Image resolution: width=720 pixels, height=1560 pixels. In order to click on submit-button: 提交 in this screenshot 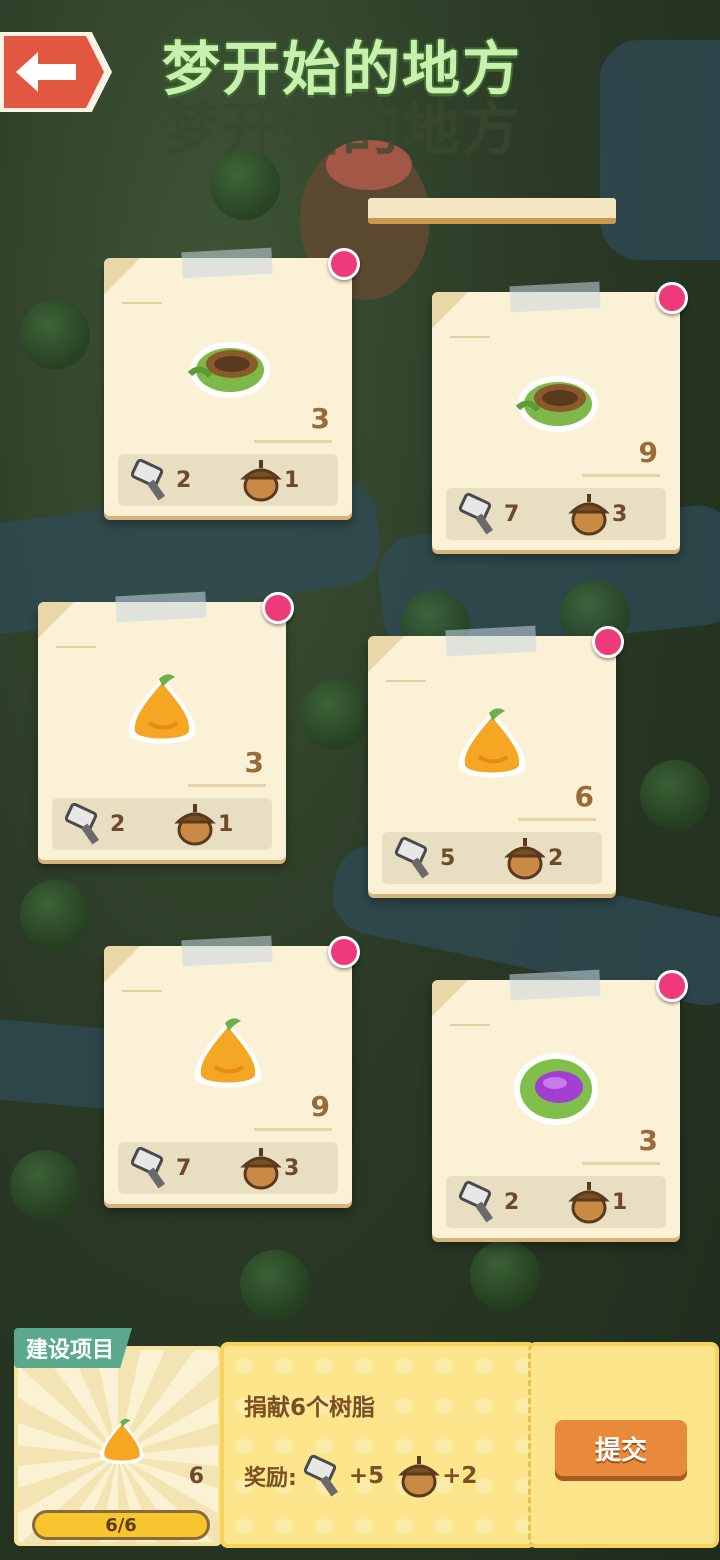, I will do `click(621, 1448)`.